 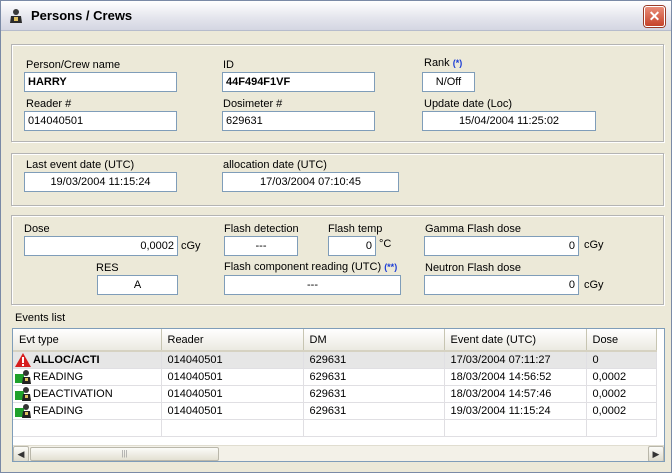 I want to click on evt-type-cell: DEACTIVATION, so click(x=87, y=394).